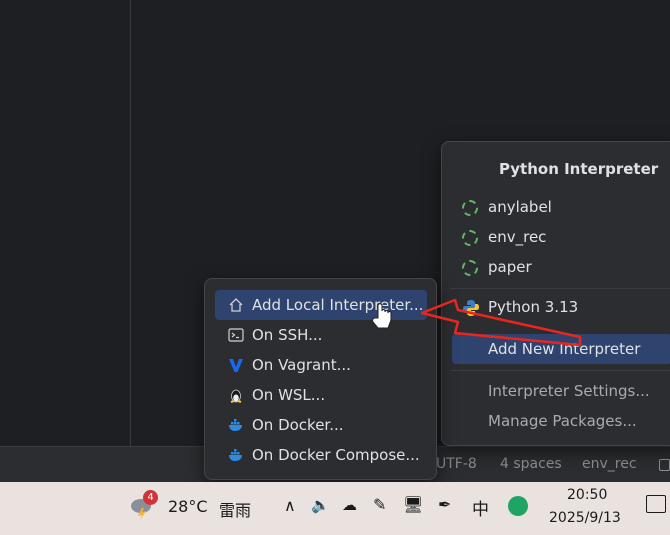 The height and width of the screenshot is (535, 670). I want to click on temperature-text: 28°C, so click(188, 506).